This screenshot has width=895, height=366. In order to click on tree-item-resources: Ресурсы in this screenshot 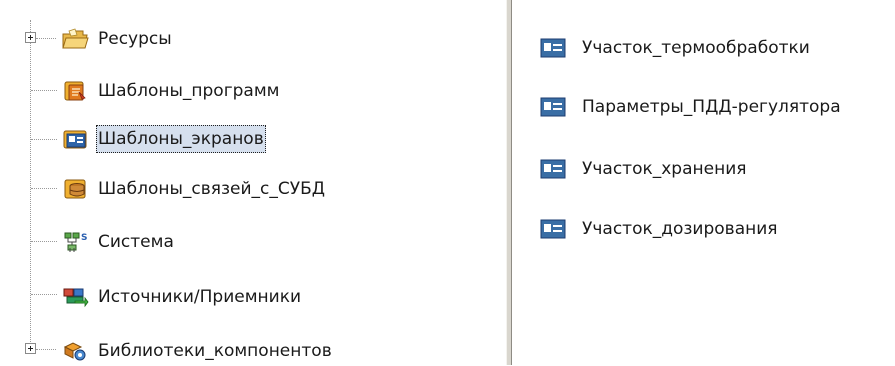, I will do `click(280, 39)`.